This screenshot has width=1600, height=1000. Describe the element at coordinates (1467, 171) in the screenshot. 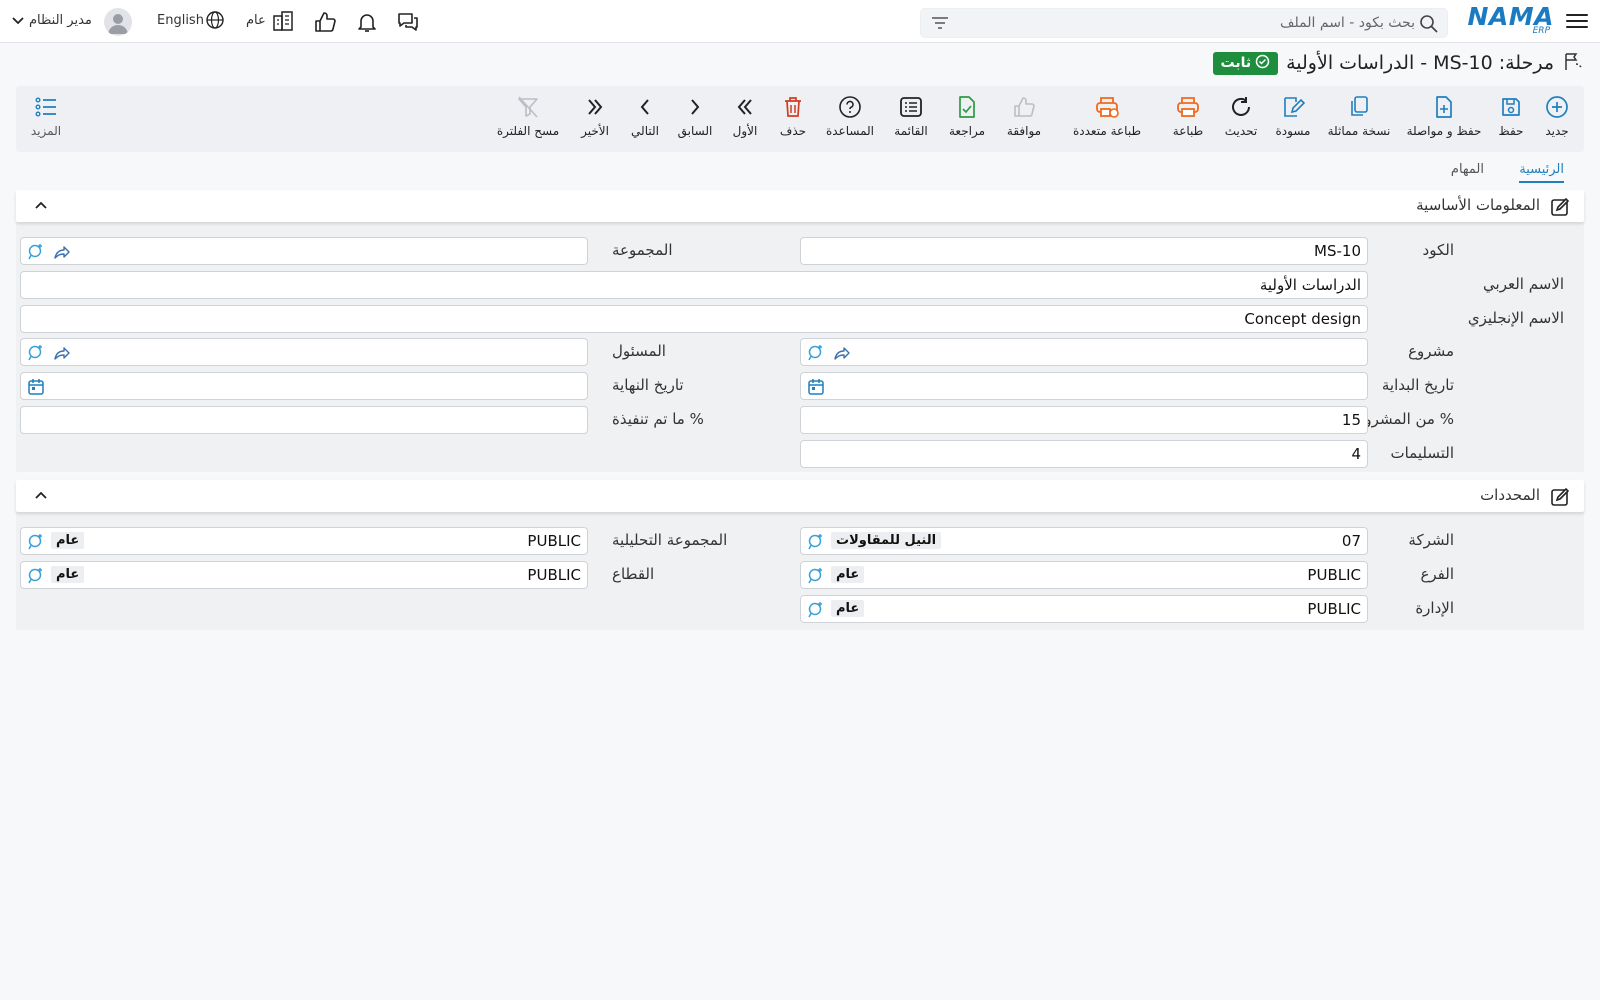

I see `tab-tasks: المهام` at that location.